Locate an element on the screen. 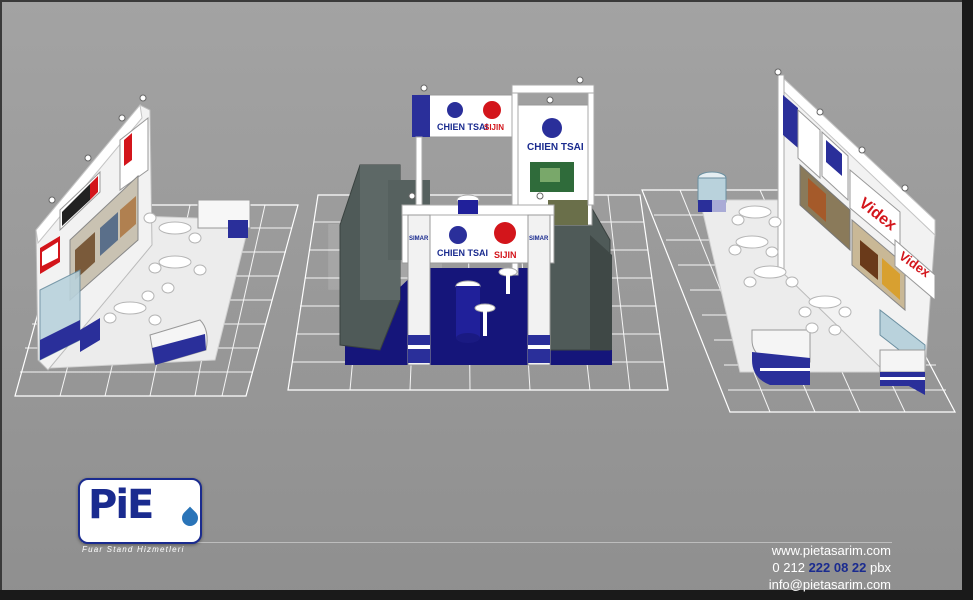 The width and height of the screenshot is (973, 600). center-back-brand2: SIJIN is located at coordinates (494, 127).